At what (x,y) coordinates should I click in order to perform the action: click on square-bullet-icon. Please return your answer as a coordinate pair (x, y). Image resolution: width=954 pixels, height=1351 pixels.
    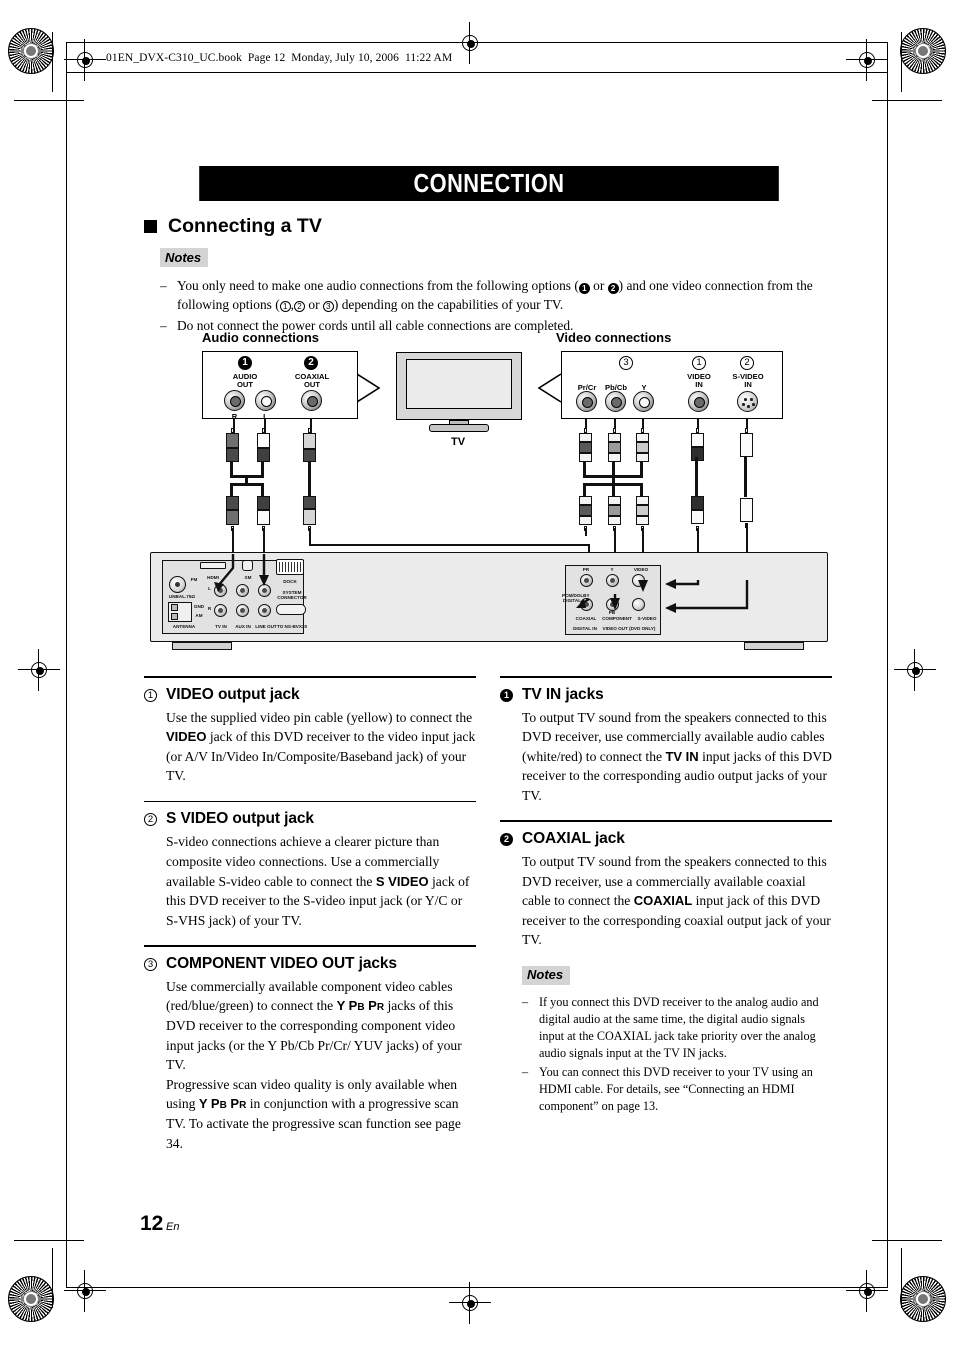
    Looking at the image, I should click on (150, 226).